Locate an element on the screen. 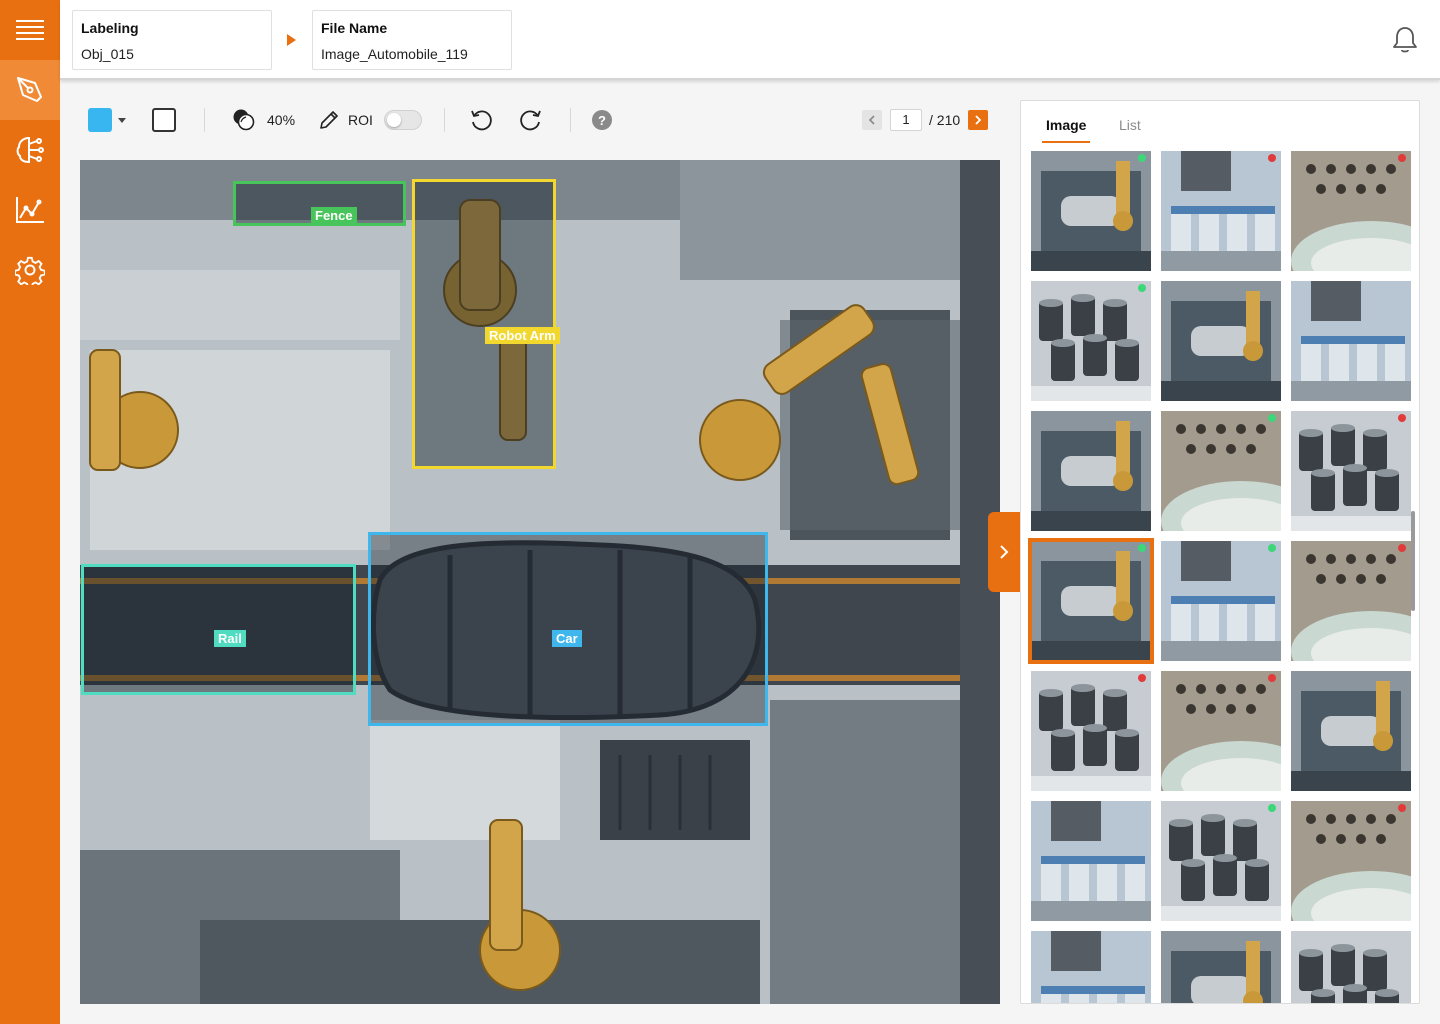 This screenshot has width=1440, height=1024. page-total: / 210 is located at coordinates (944, 120).